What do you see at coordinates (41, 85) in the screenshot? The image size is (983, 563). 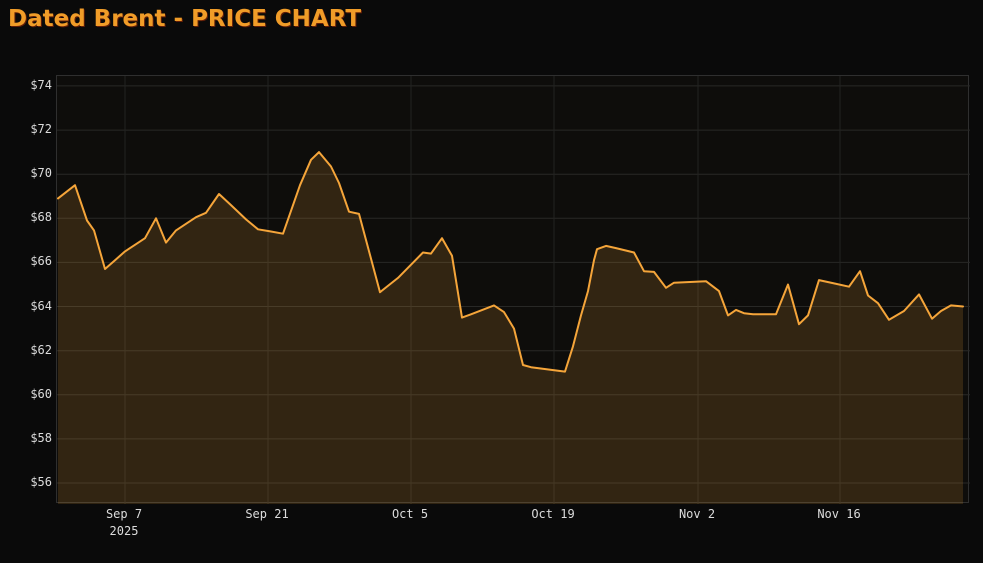 I see `y-axis-label: $74` at bounding box center [41, 85].